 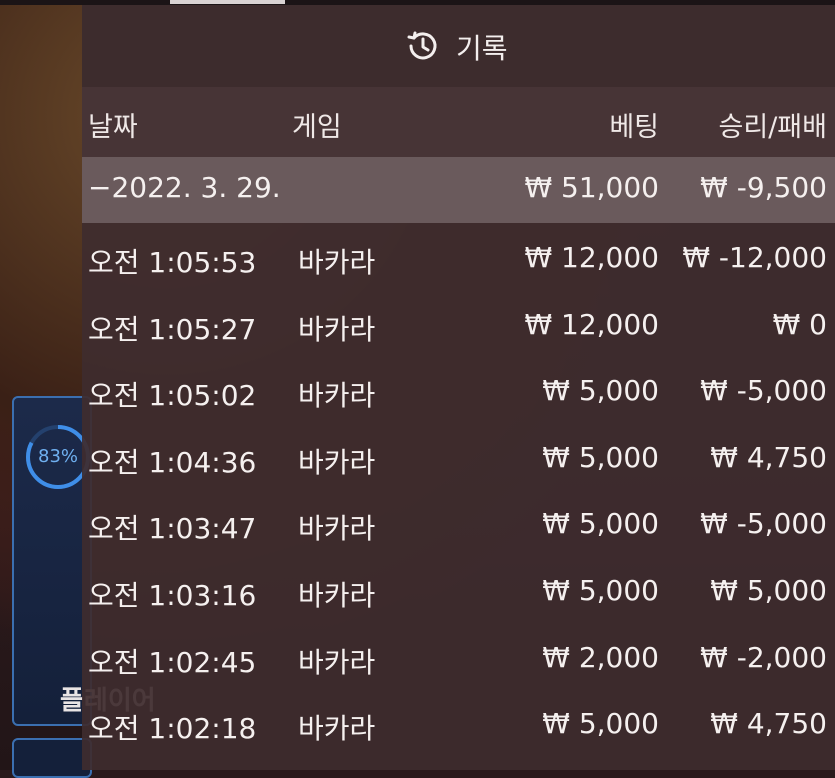 What do you see at coordinates (172, 729) in the screenshot?
I see `row-time: 오전 1:02:18` at bounding box center [172, 729].